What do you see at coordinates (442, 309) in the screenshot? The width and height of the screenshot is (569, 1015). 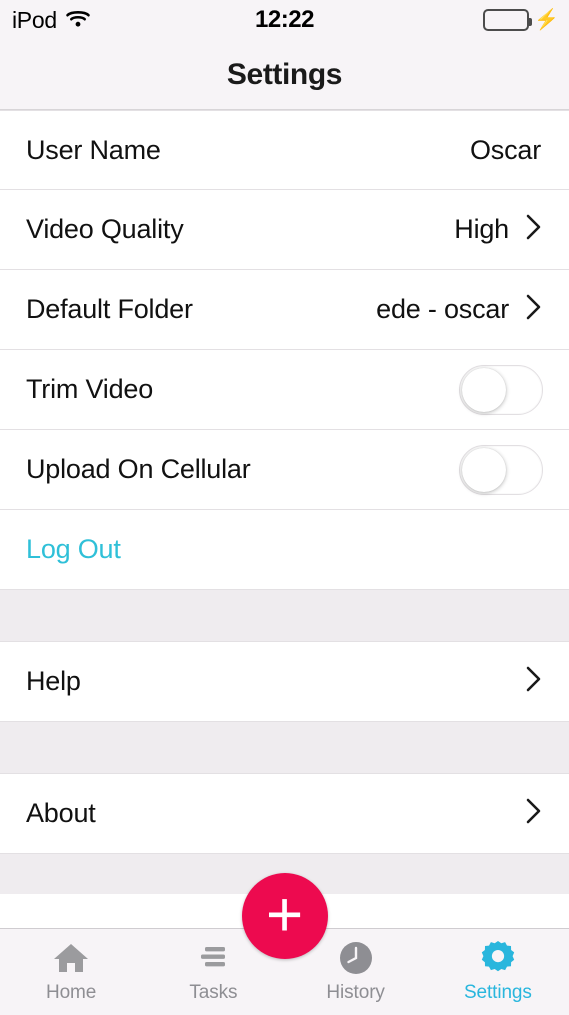 I see `row-value: ede - oscar` at bounding box center [442, 309].